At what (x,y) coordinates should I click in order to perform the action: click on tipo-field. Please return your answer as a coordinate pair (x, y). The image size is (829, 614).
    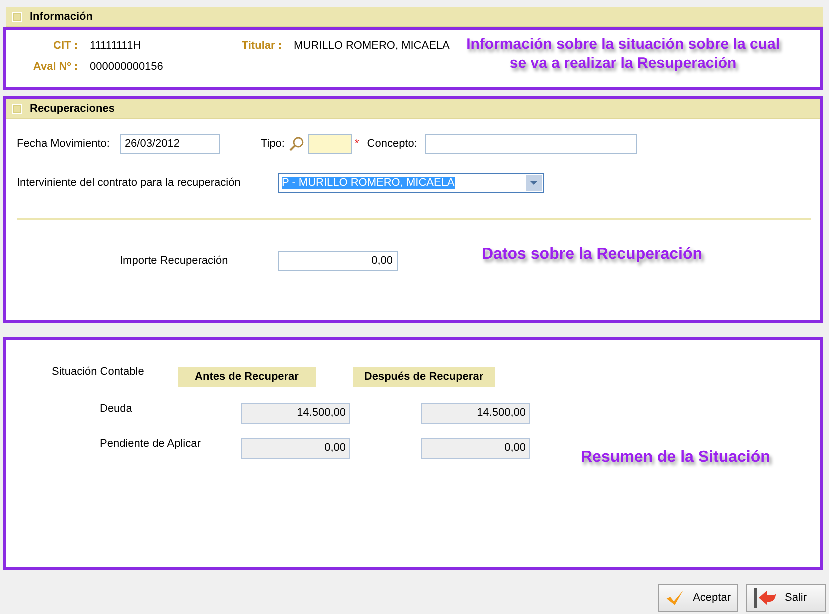
    Looking at the image, I should click on (330, 144).